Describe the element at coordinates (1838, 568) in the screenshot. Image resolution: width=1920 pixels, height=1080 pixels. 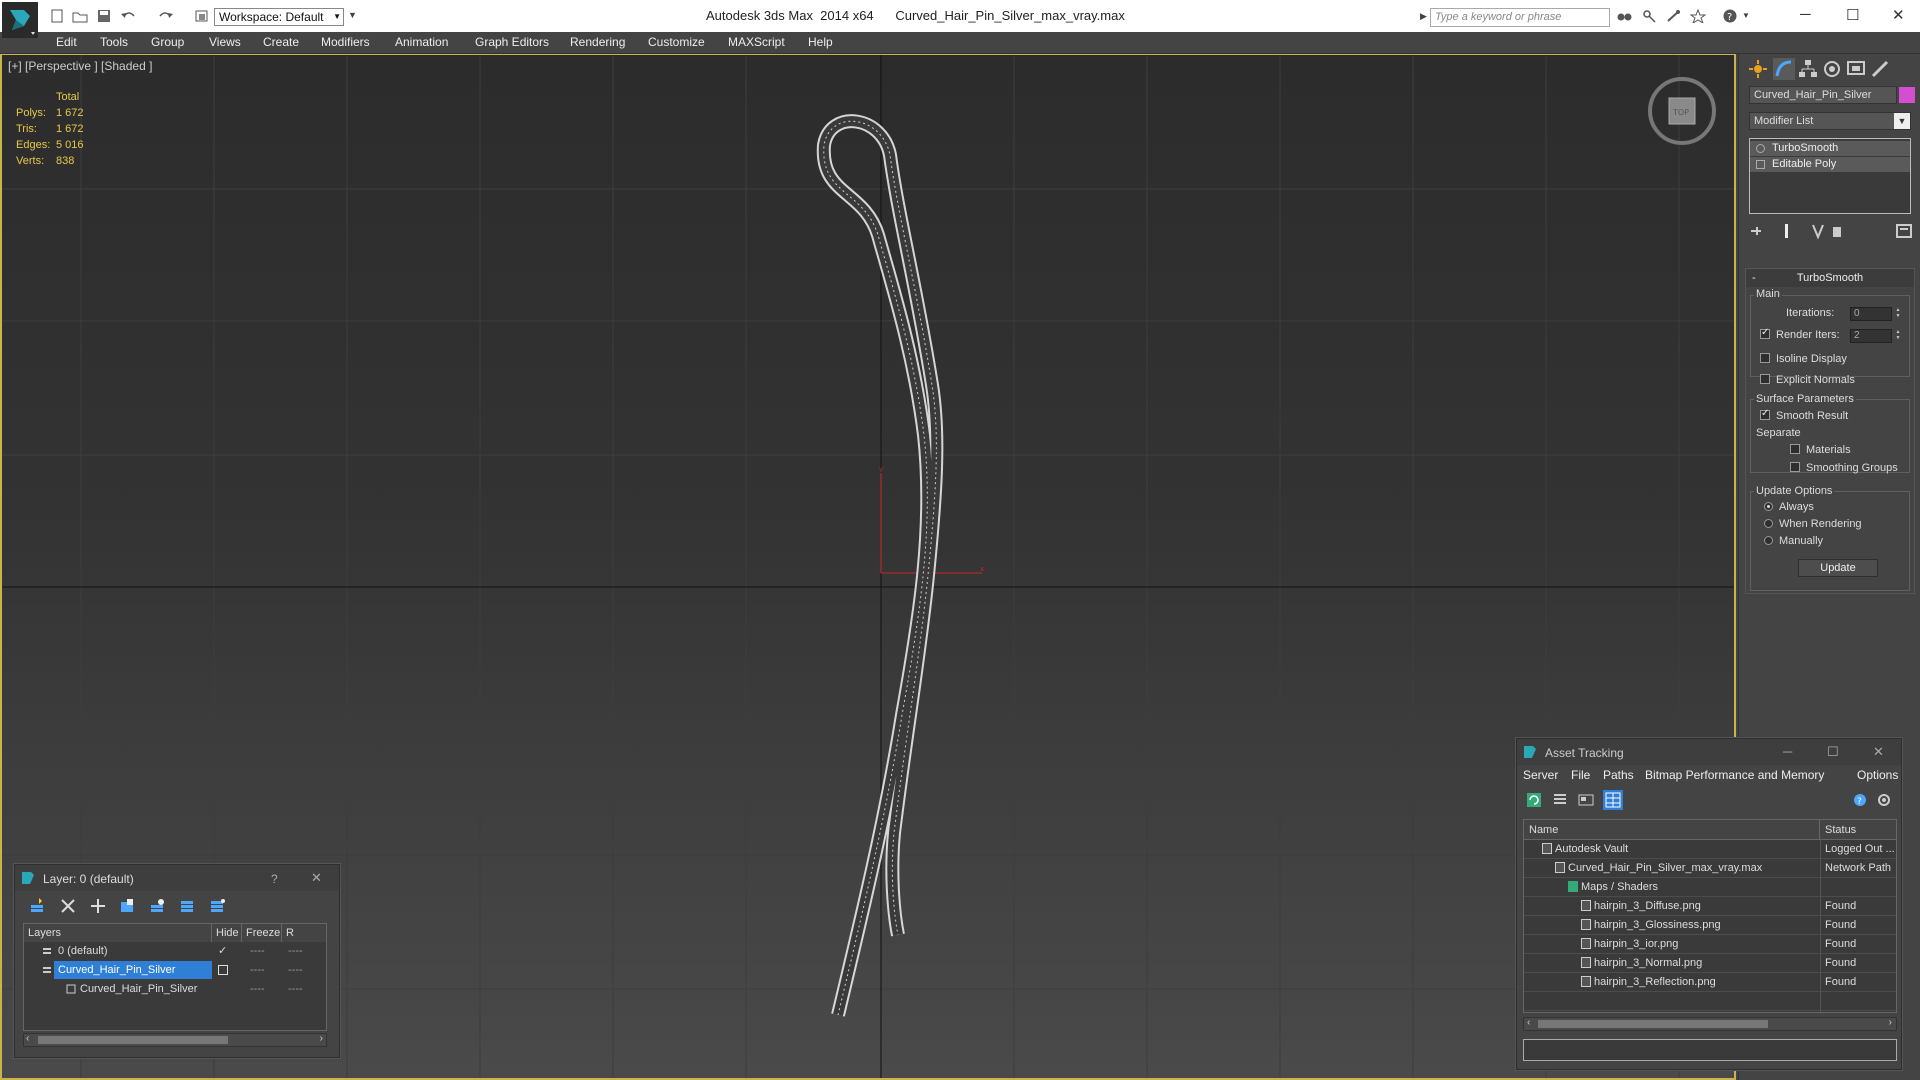
I see `update-button: Update` at that location.